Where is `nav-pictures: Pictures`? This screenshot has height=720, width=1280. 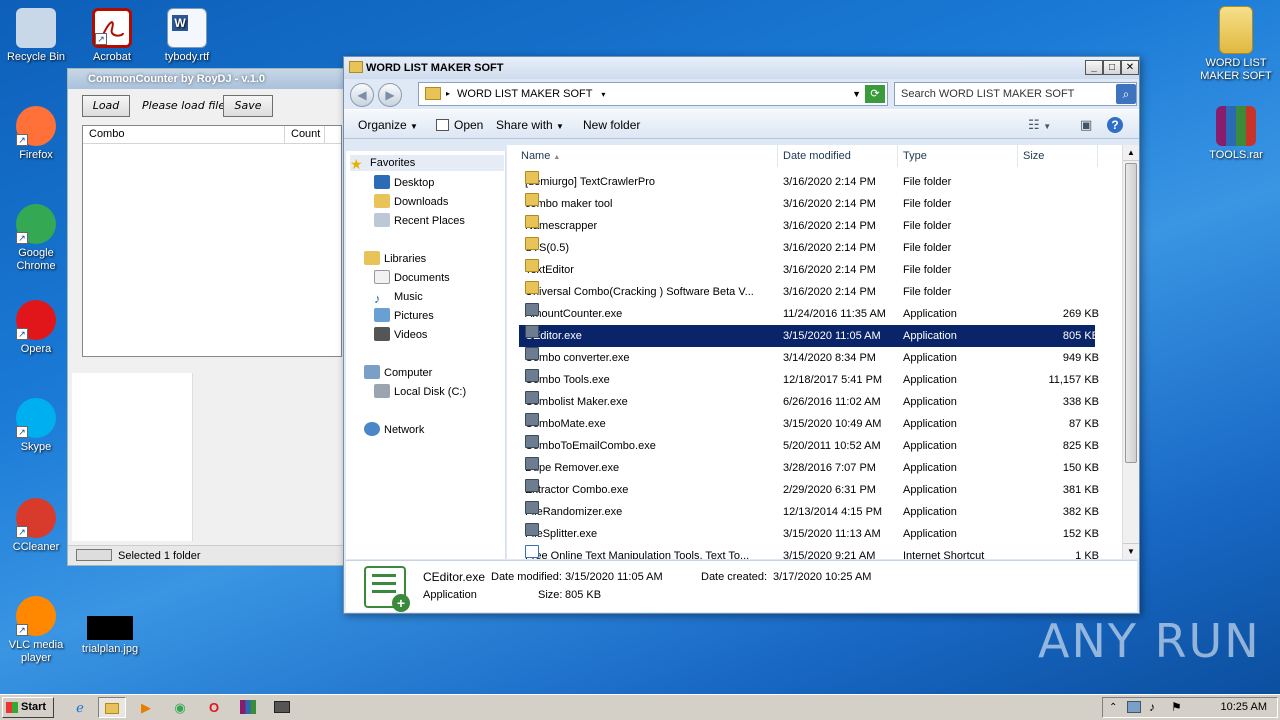 nav-pictures: Pictures is located at coordinates (404, 316).